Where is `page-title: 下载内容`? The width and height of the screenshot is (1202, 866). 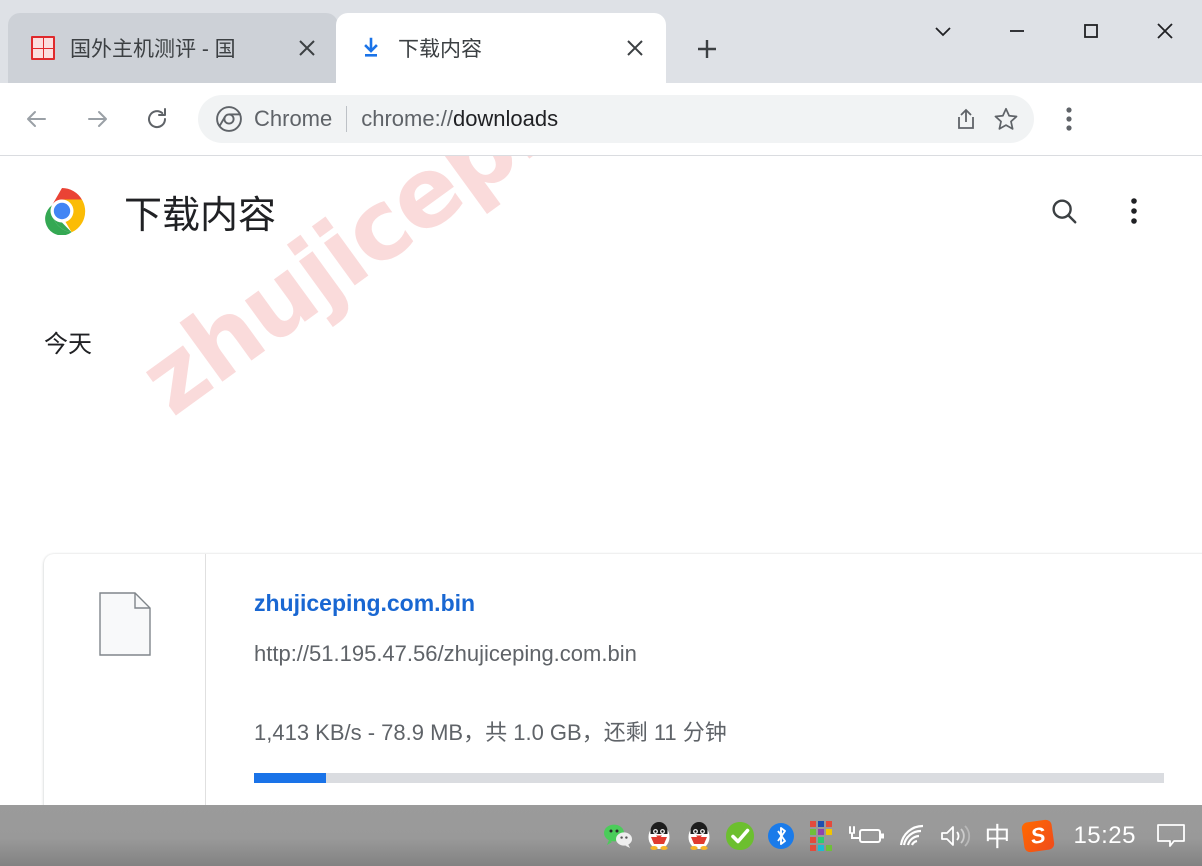
page-title: 下载内容 is located at coordinates (200, 215).